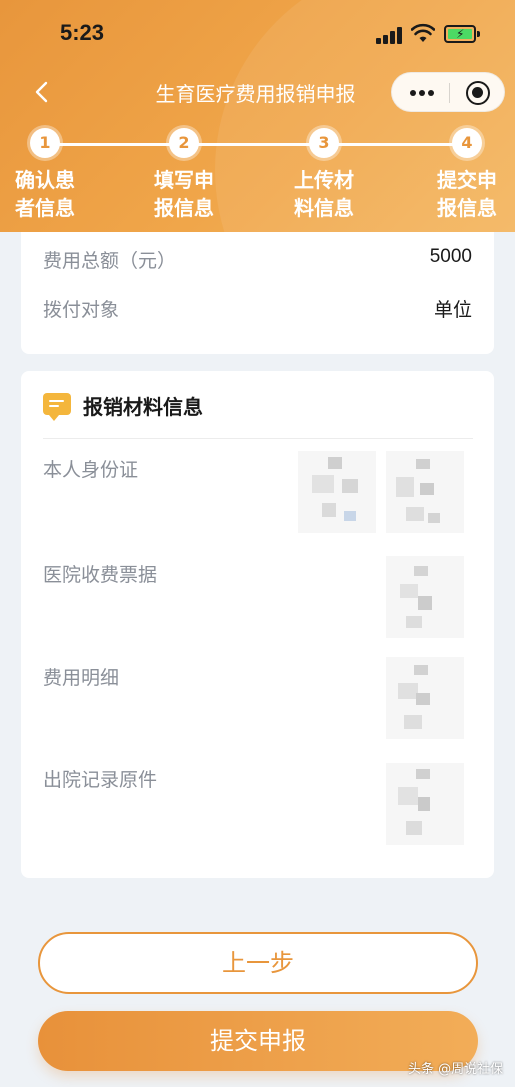  Describe the element at coordinates (423, 32) in the screenshot. I see `wifi-icon` at that location.